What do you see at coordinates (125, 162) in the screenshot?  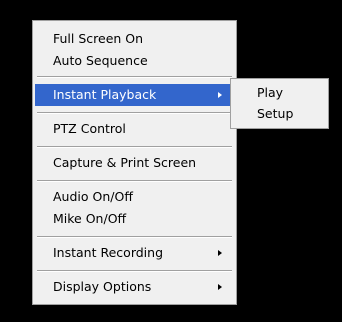 I see `menu-item-label: Capture & Print Screen` at bounding box center [125, 162].